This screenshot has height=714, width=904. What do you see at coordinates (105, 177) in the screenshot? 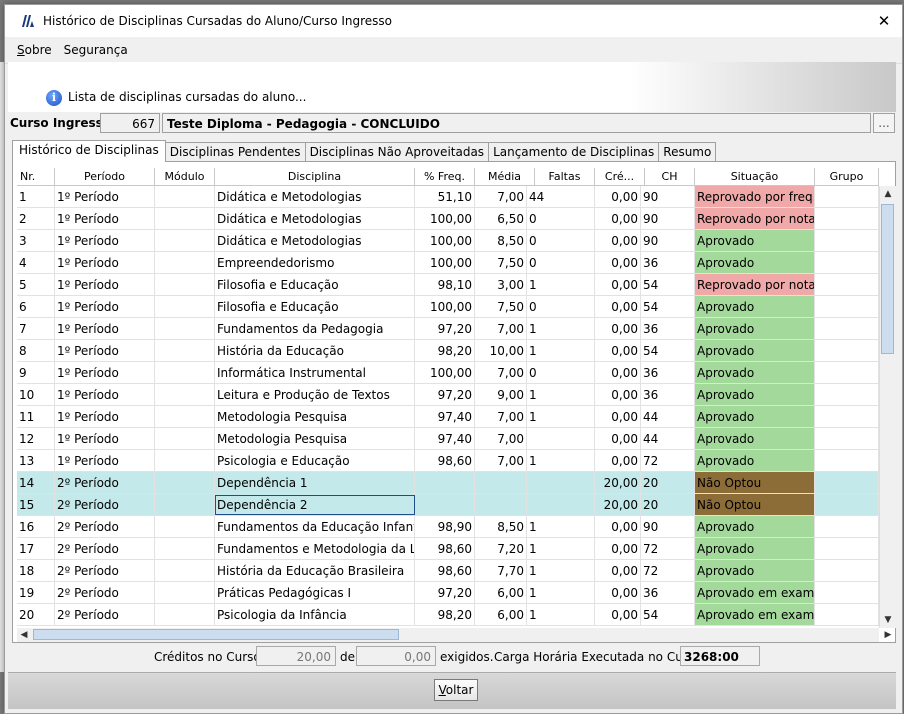
I see `column-header-periodo: Período` at bounding box center [105, 177].